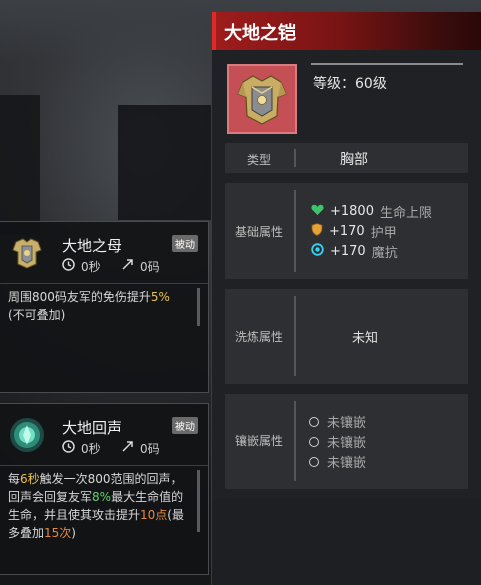 Image resolution: width=481 pixels, height=585 pixels. What do you see at coordinates (160, 297) in the screenshot?
I see `desc-highlight: 5%` at bounding box center [160, 297].